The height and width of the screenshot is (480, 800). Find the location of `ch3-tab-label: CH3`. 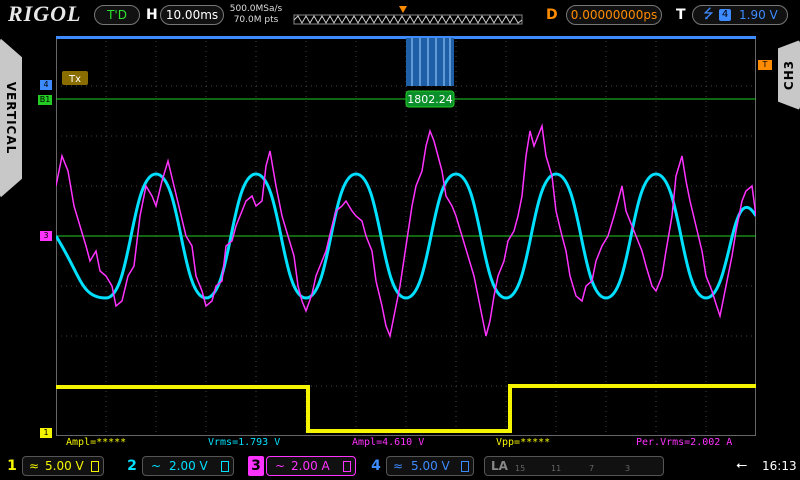

ch3-tab-label: CH3 is located at coordinates (789, 75).